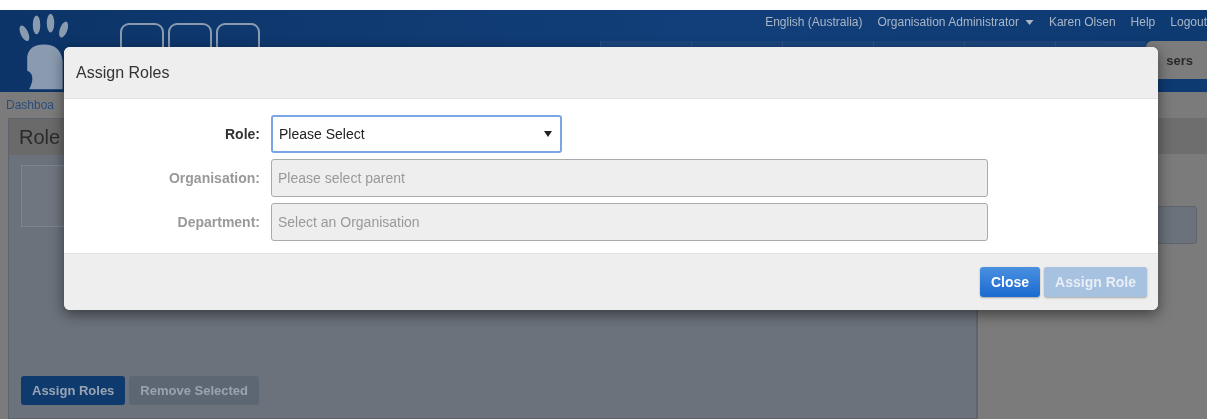 This screenshot has width=1207, height=419. I want to click on header-link: Organisation Administrator, so click(955, 22).